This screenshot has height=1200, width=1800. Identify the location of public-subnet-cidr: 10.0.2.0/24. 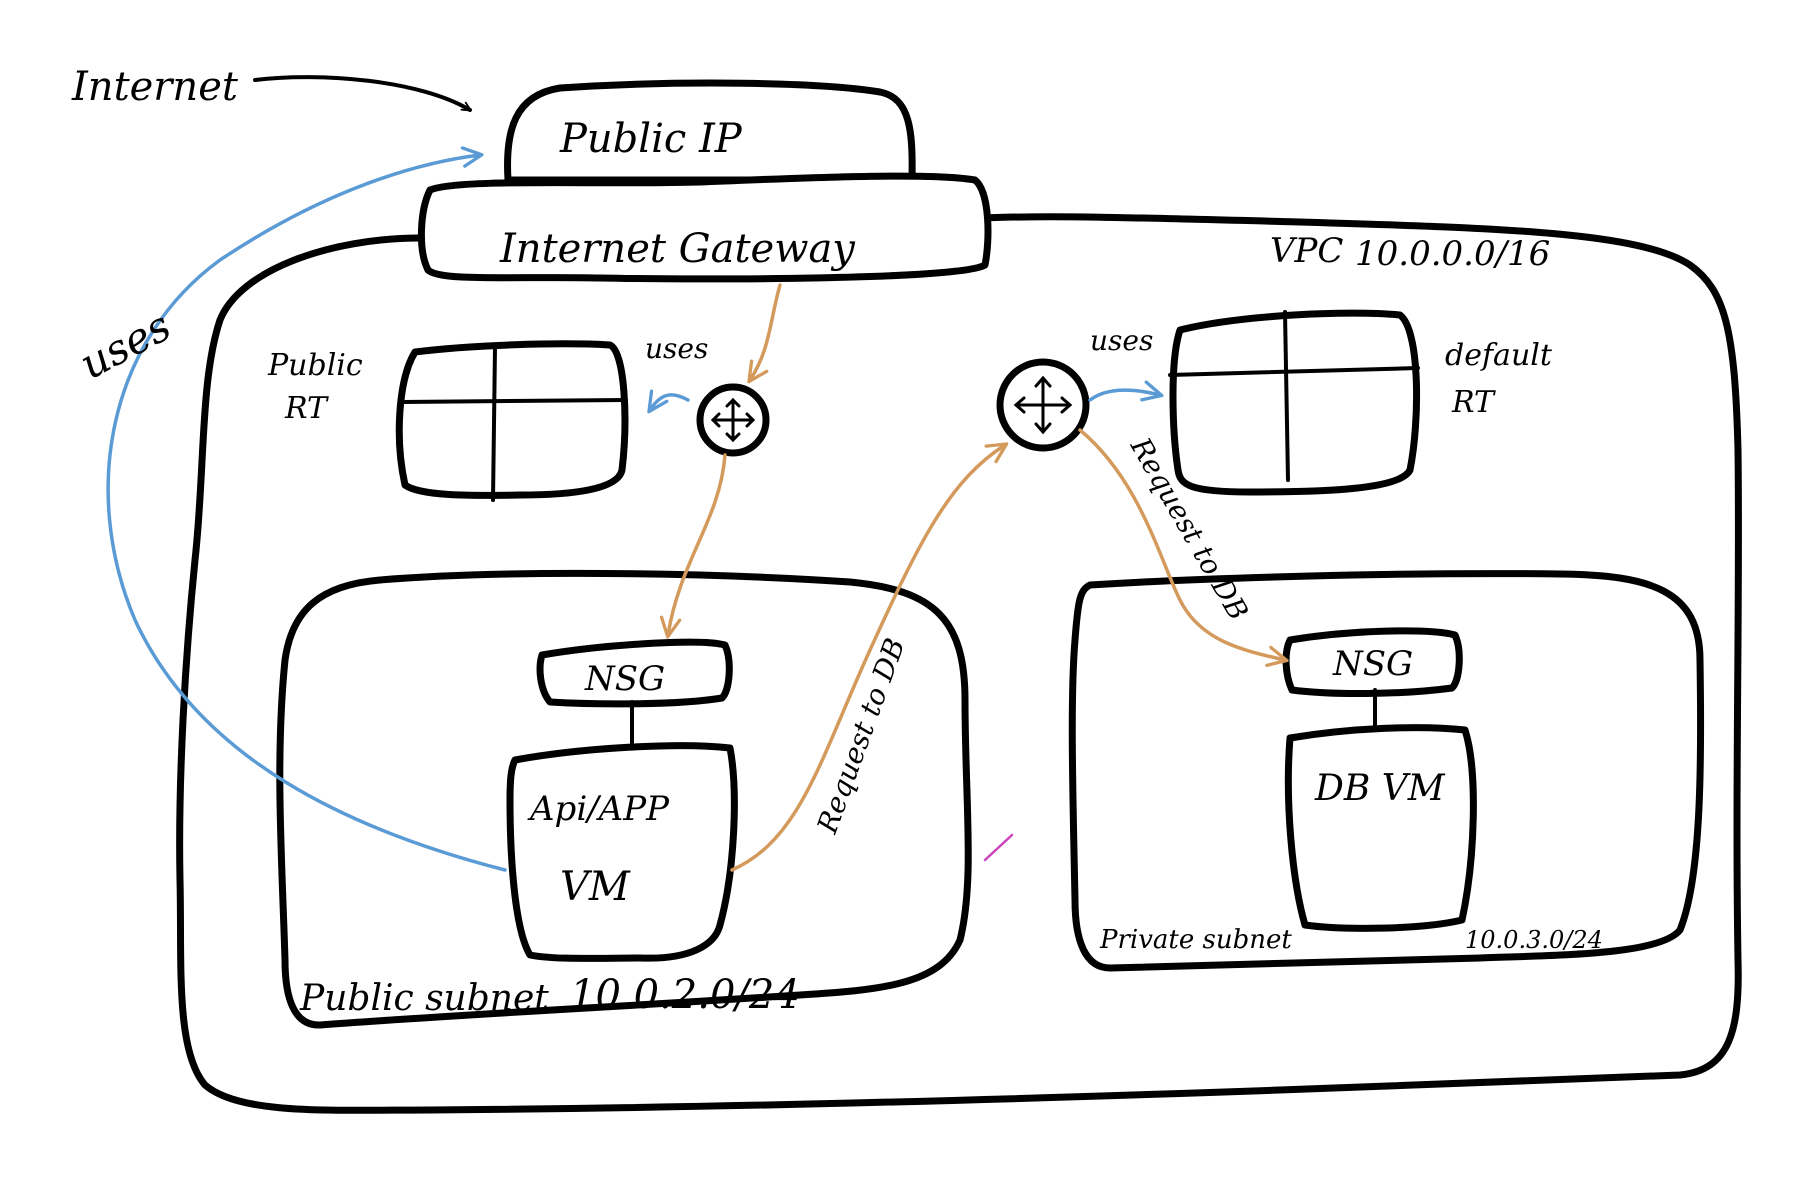
(685, 995).